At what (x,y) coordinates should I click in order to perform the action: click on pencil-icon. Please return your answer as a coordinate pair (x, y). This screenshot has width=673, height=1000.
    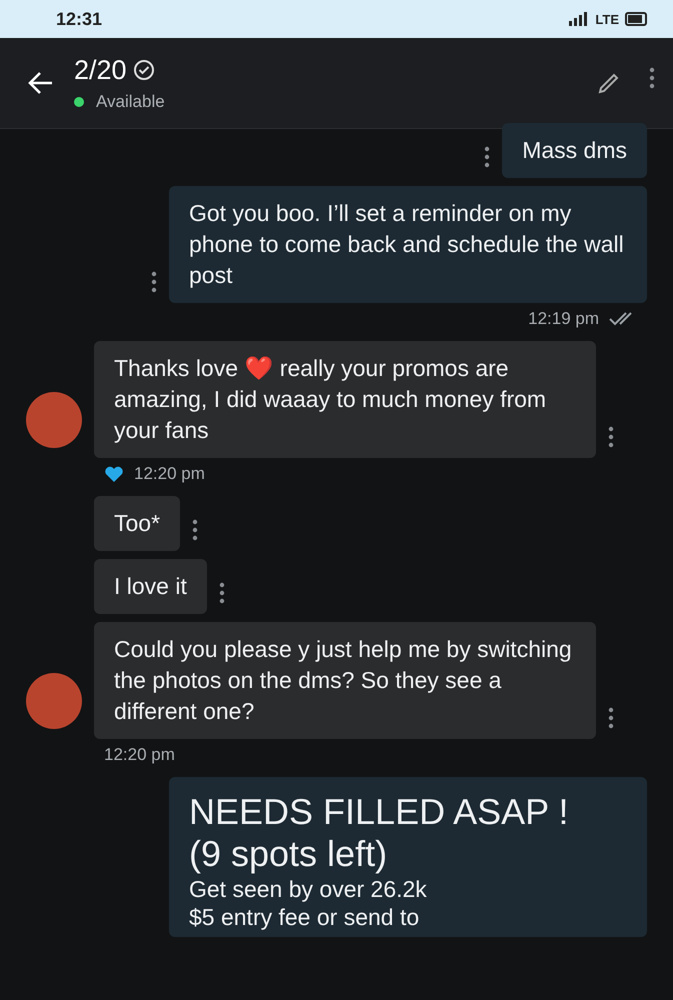
    Looking at the image, I should click on (609, 83).